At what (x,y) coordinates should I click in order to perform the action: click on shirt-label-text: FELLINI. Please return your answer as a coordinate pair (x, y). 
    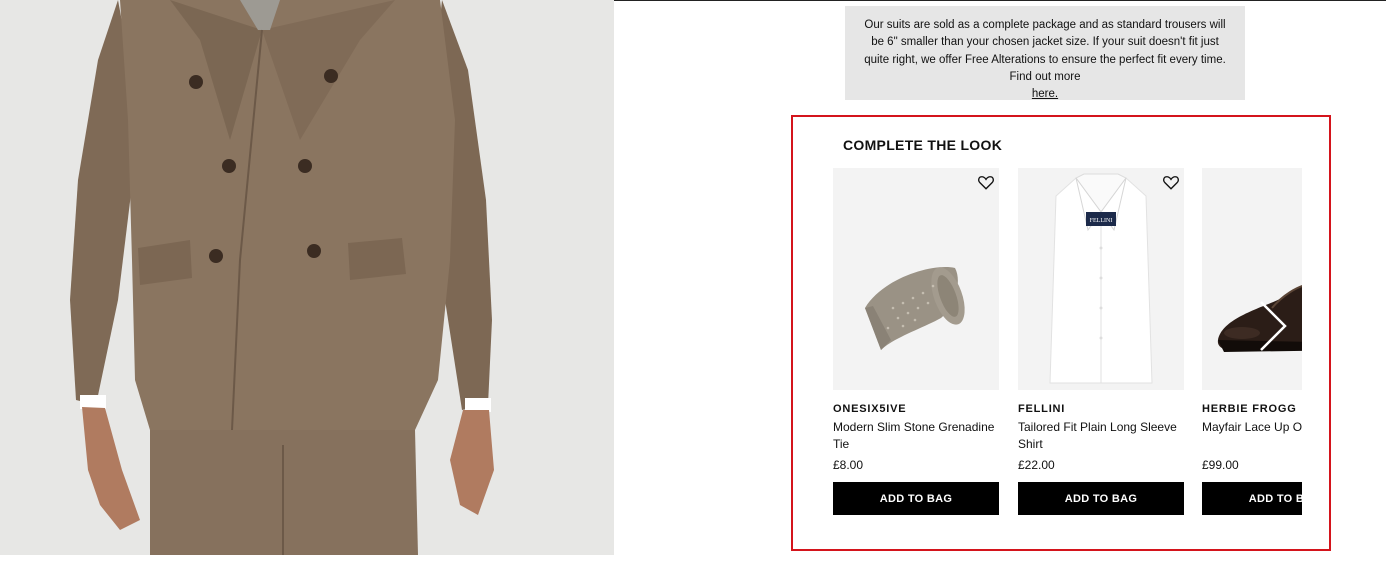
    Looking at the image, I should click on (1101, 221).